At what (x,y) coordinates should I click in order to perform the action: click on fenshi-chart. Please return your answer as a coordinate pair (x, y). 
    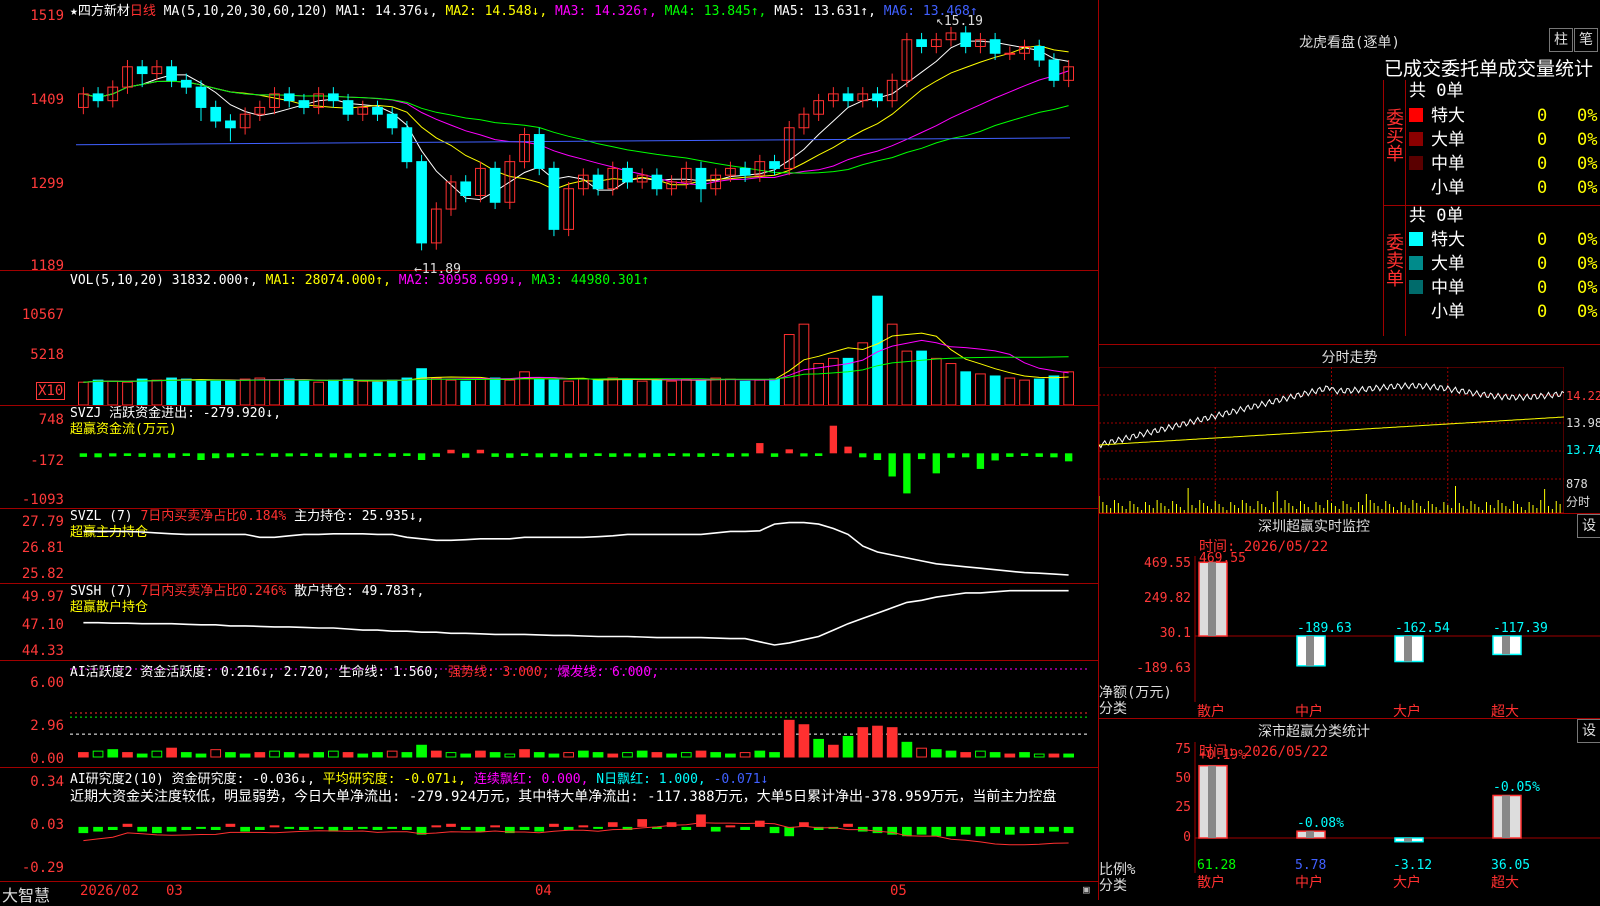
    Looking at the image, I should click on (1331, 440).